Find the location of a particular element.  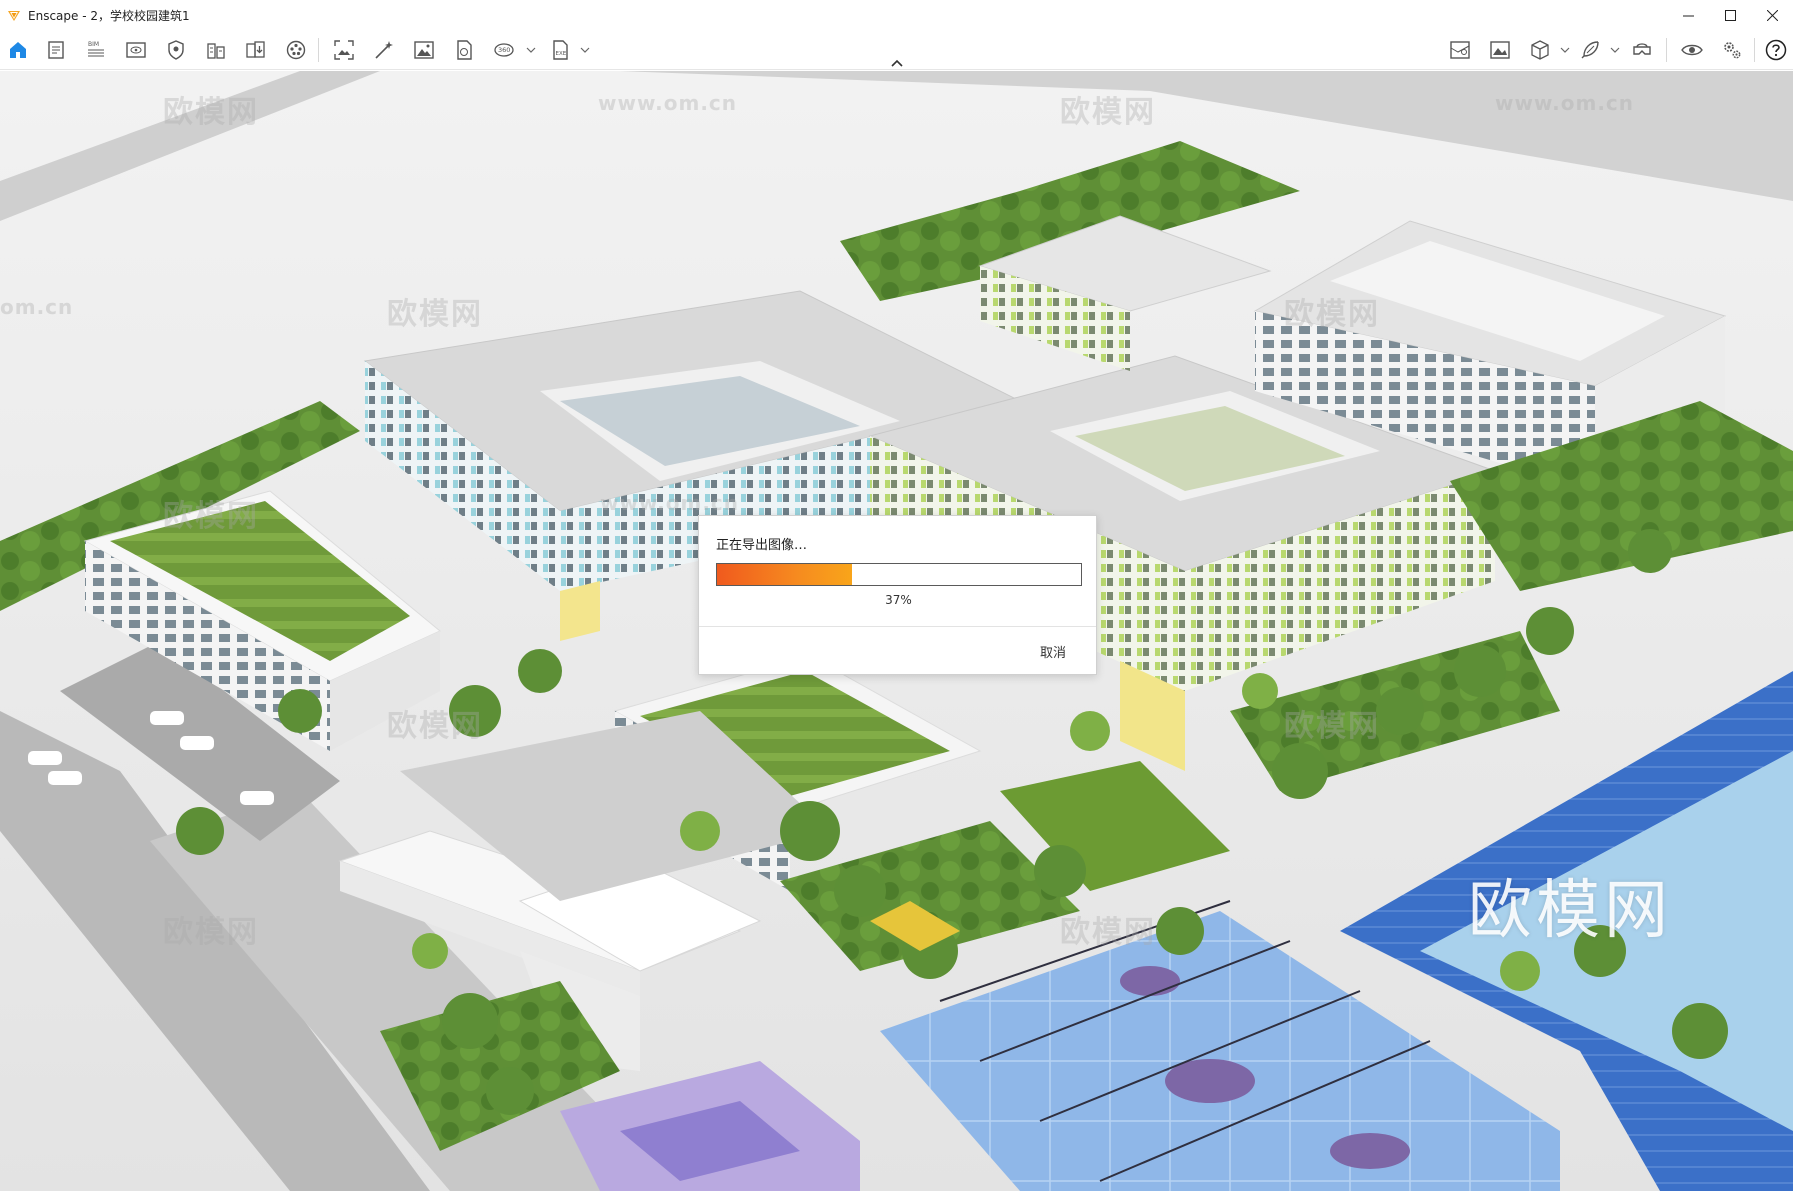

window-controls is located at coordinates (1730, 15).